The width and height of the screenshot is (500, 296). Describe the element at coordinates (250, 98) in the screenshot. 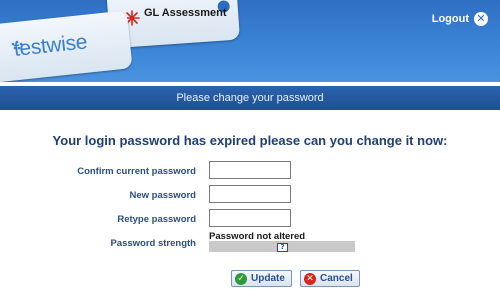

I see `page-banner: Please change your password` at that location.